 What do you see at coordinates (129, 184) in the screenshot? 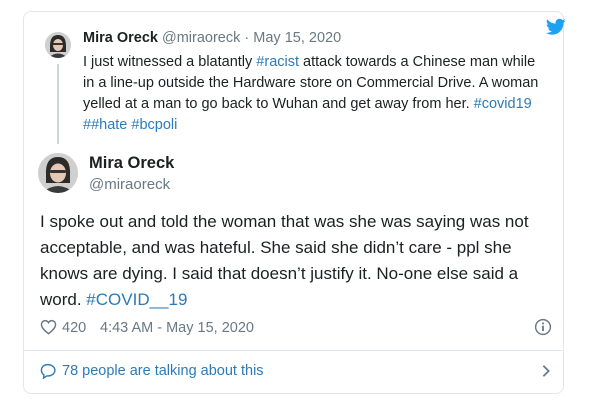
I see `author-handle: @miraoreck` at bounding box center [129, 184].